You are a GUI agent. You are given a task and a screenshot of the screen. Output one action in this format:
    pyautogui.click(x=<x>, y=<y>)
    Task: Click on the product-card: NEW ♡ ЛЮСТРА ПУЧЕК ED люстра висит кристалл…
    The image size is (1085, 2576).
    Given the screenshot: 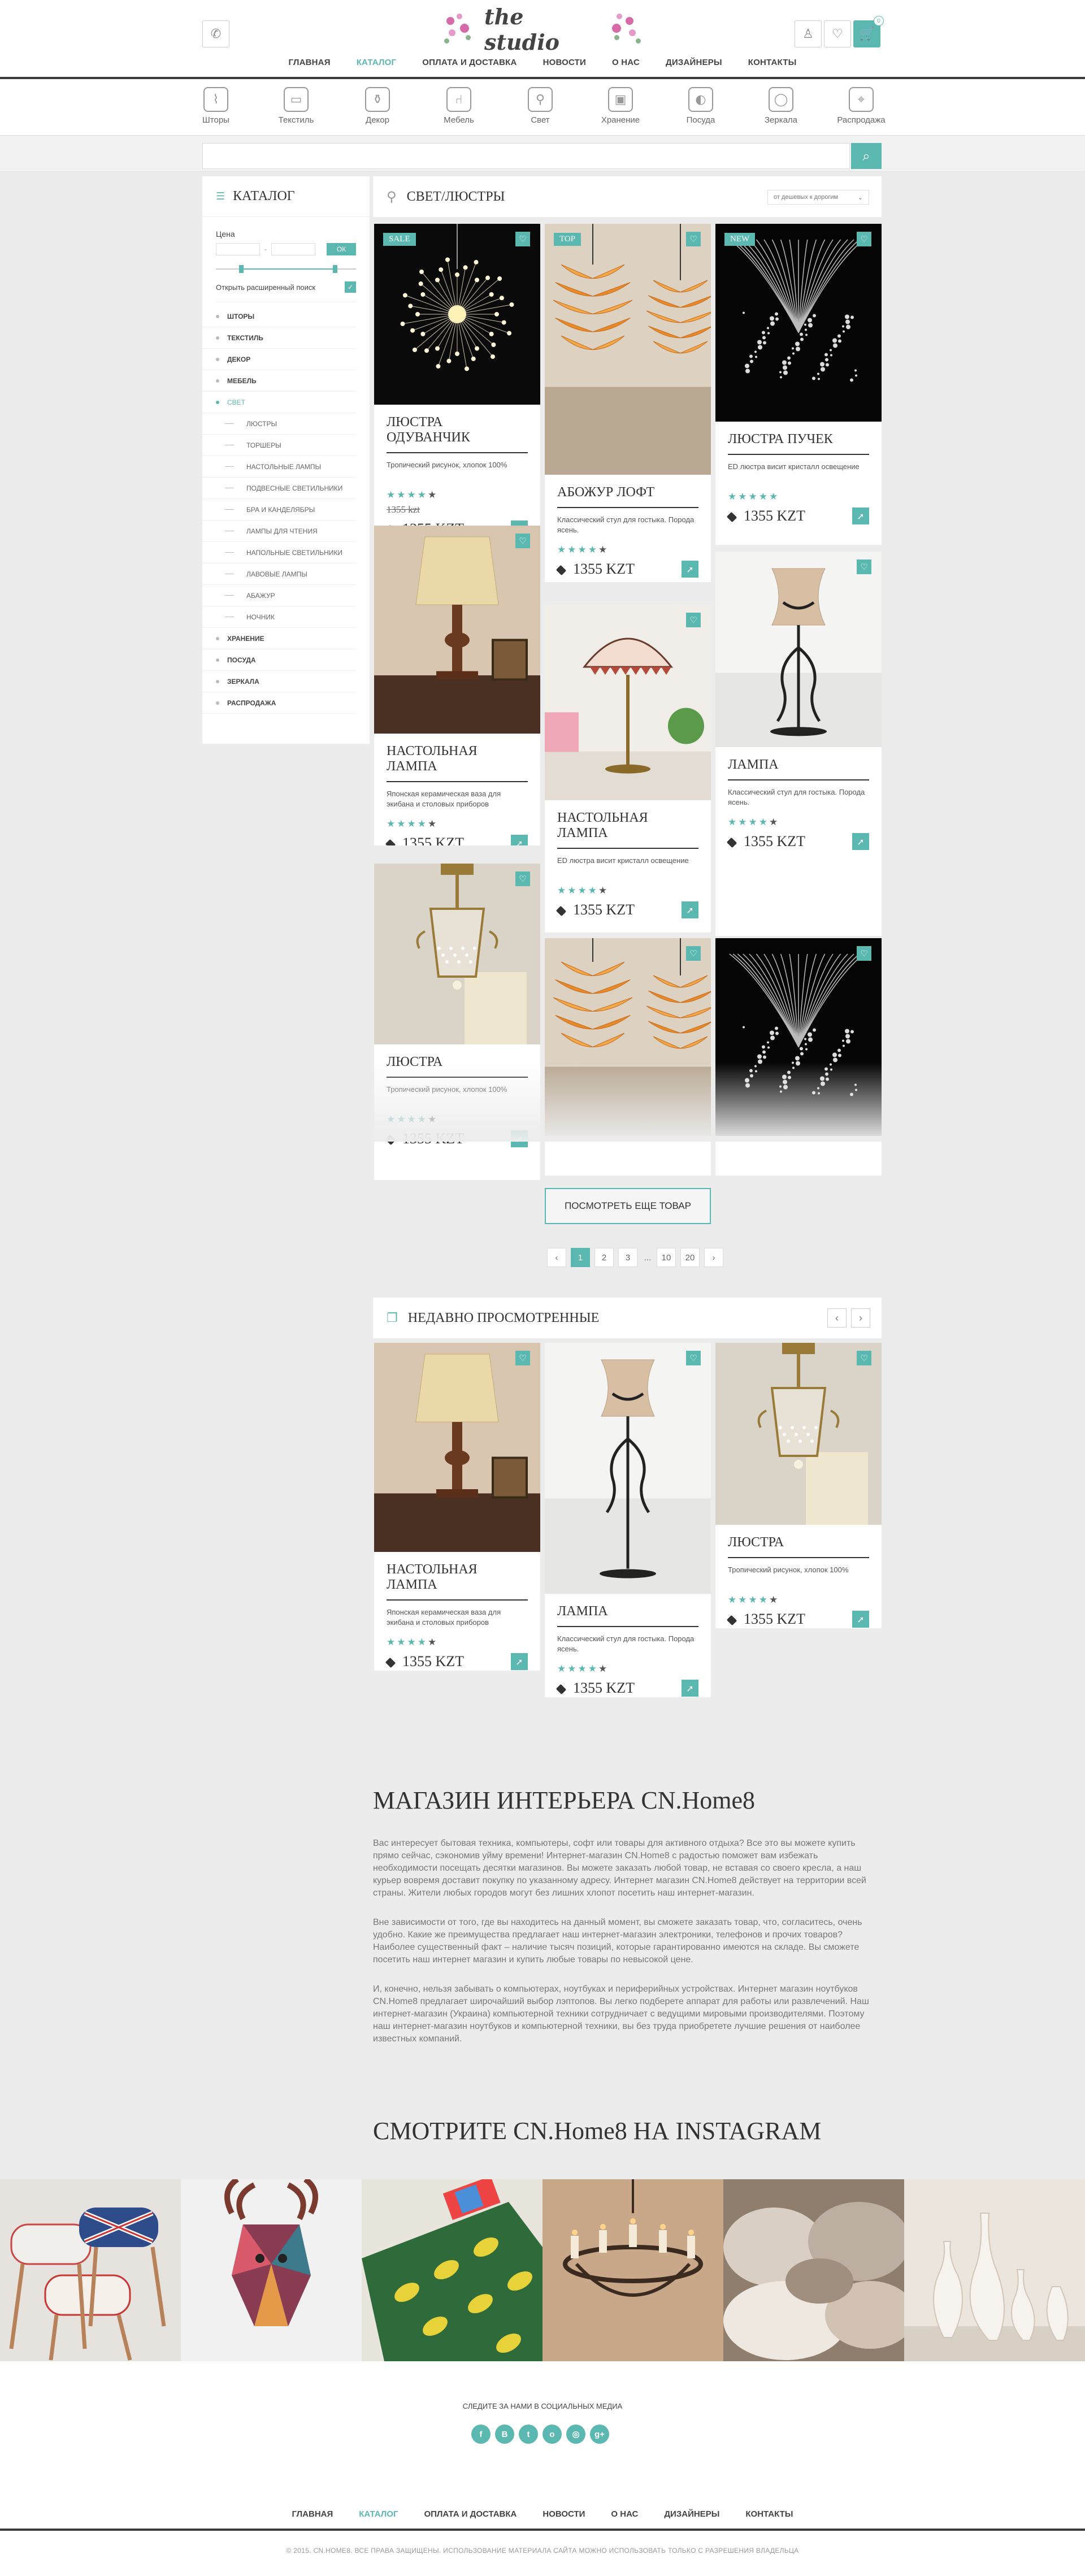 What is the action you would take?
    pyautogui.click(x=798, y=384)
    